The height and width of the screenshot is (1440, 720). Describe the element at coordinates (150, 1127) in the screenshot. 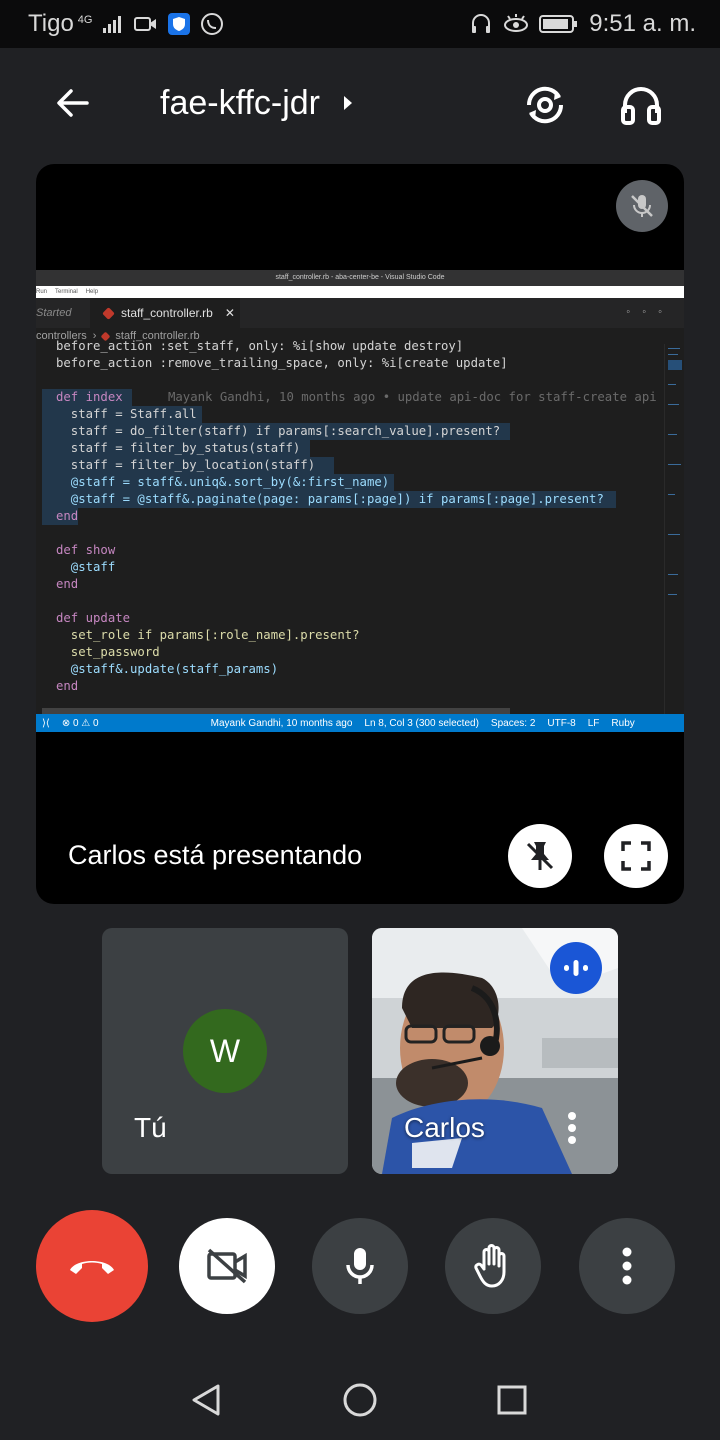

I see `participant-name: Tú` at that location.